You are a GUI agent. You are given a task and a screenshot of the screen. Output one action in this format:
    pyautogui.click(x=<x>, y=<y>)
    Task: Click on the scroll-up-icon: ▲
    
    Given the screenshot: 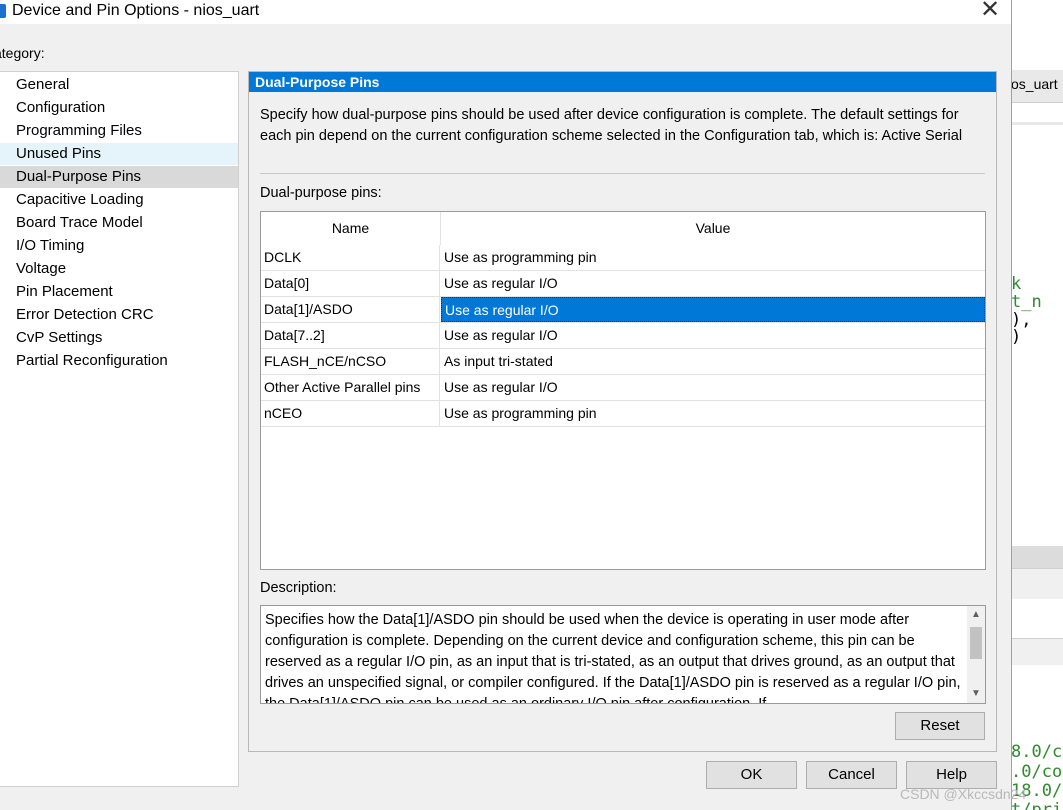 What is the action you would take?
    pyautogui.click(x=976, y=615)
    